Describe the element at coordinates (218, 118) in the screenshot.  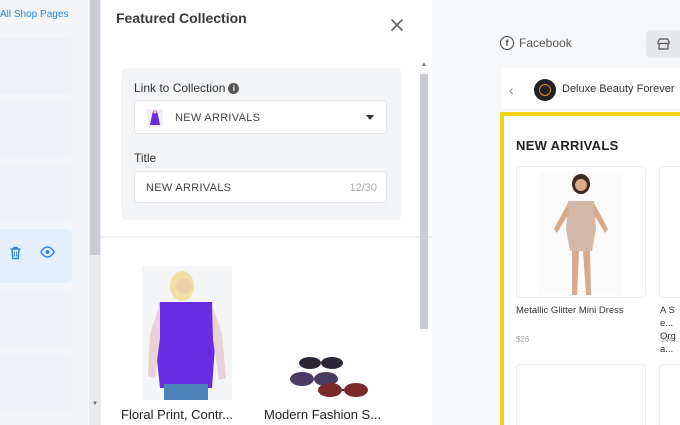
I see `collection-select-value: NEW ARRIVALS` at that location.